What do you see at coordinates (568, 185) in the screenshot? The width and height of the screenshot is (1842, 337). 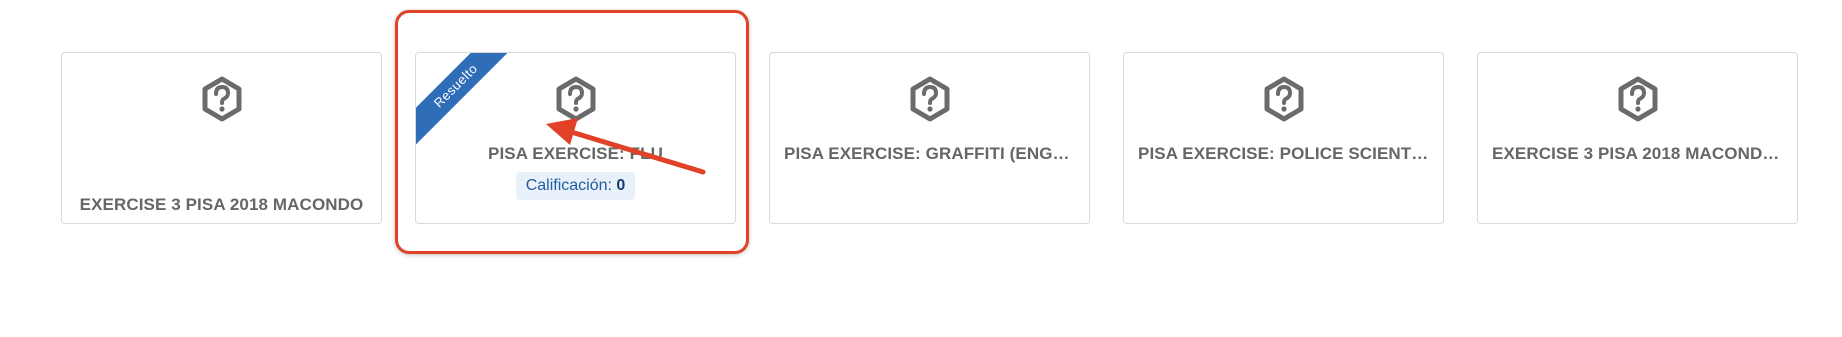 I see `grade-label: Calificación:` at bounding box center [568, 185].